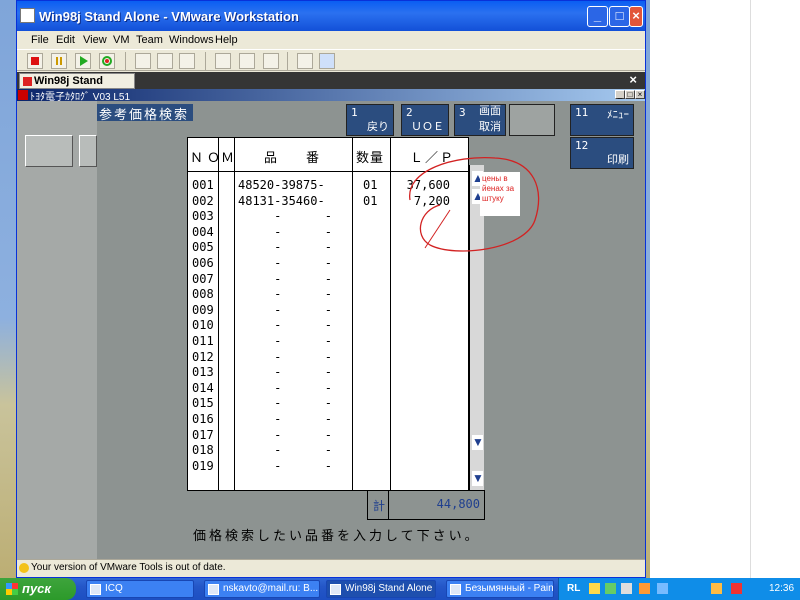 The image size is (800, 600). Describe the element at coordinates (65, 40) in the screenshot. I see `menu-edit: Edit` at that location.